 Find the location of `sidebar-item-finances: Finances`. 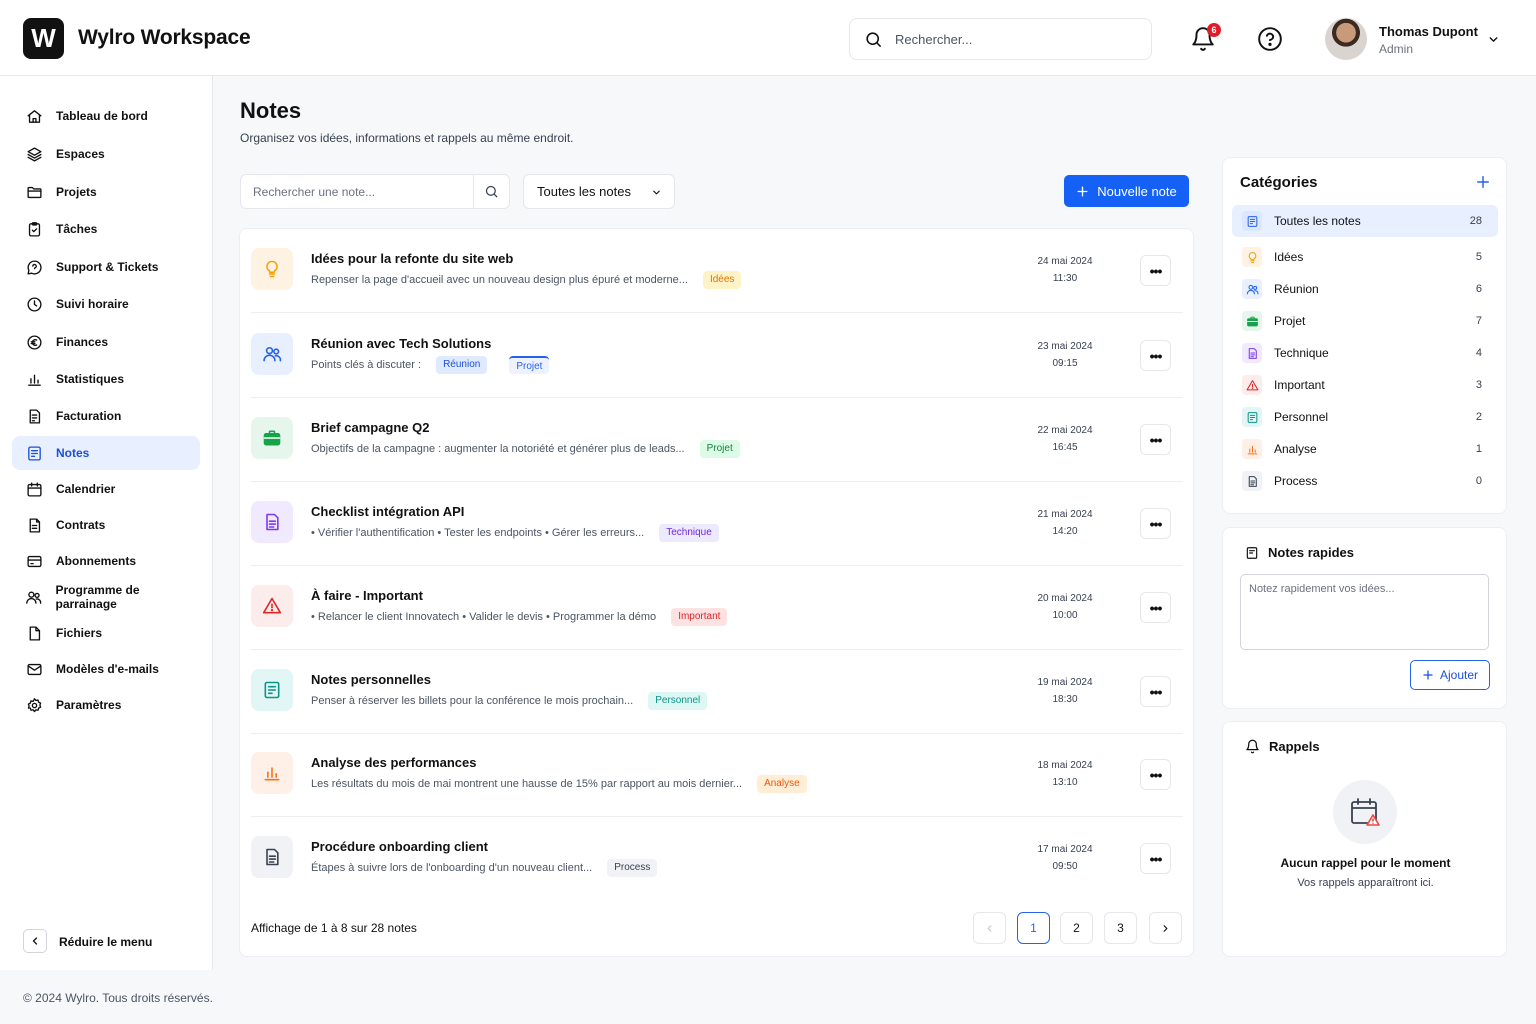

sidebar-item-finances: Finances is located at coordinates (106, 342).